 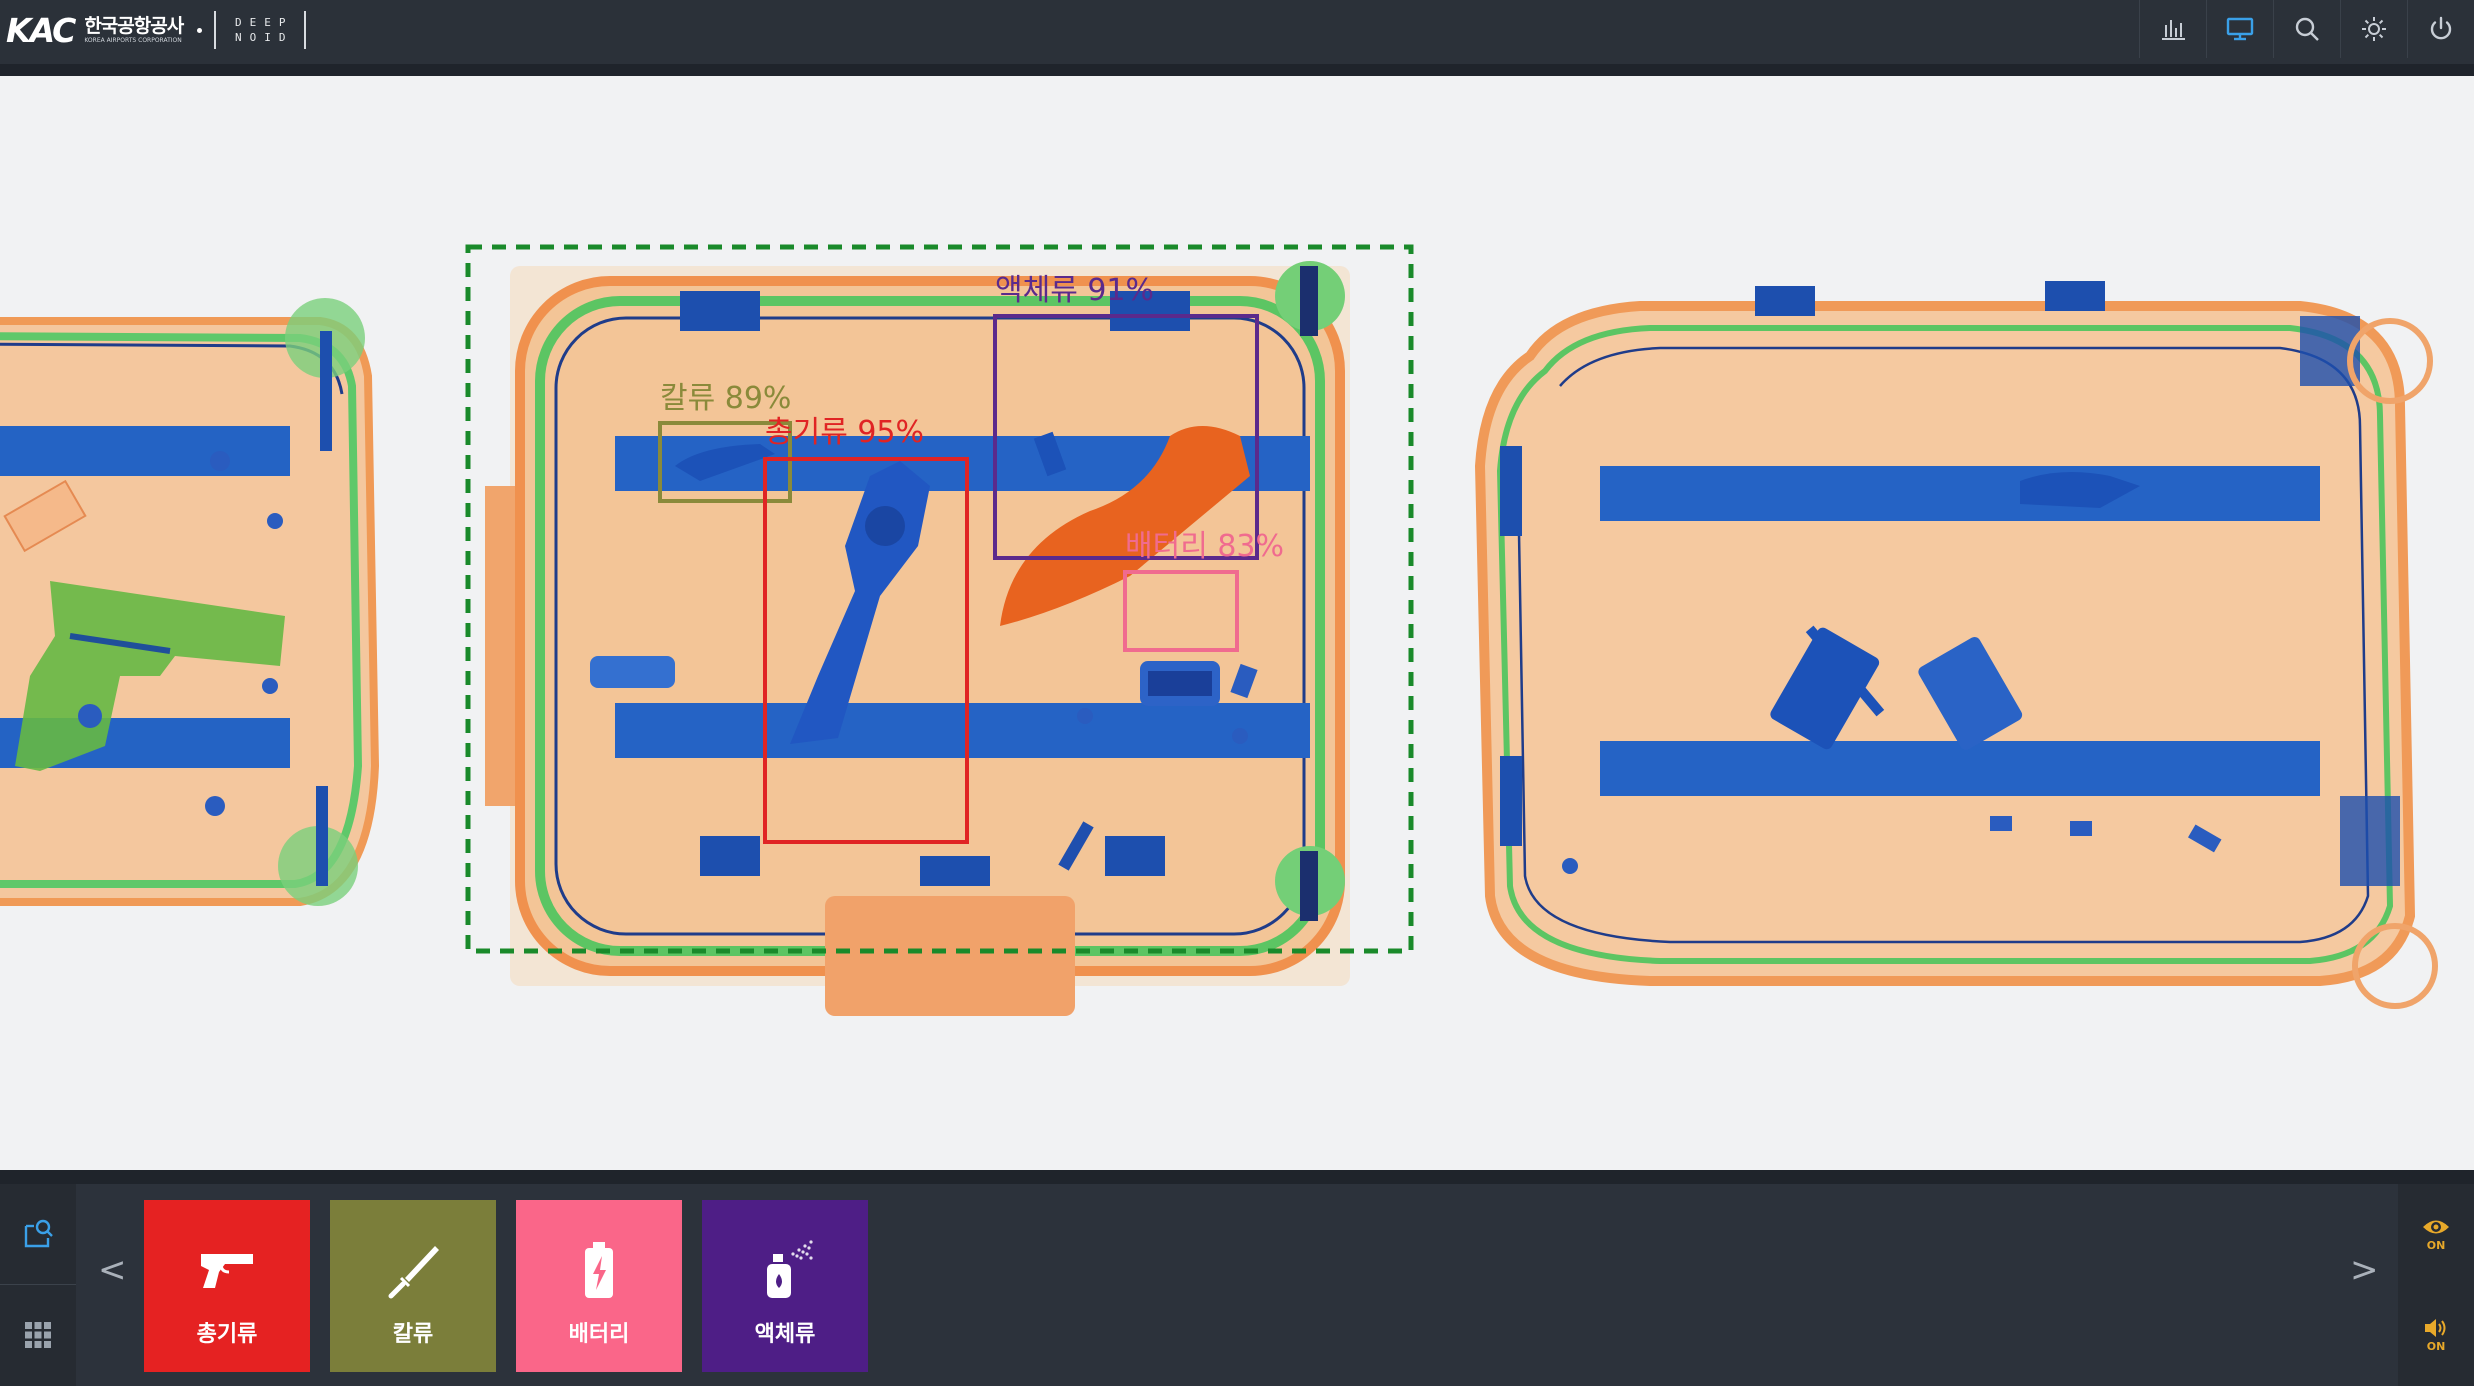 What do you see at coordinates (413, 1272) in the screenshot?
I see `knife-icon` at bounding box center [413, 1272].